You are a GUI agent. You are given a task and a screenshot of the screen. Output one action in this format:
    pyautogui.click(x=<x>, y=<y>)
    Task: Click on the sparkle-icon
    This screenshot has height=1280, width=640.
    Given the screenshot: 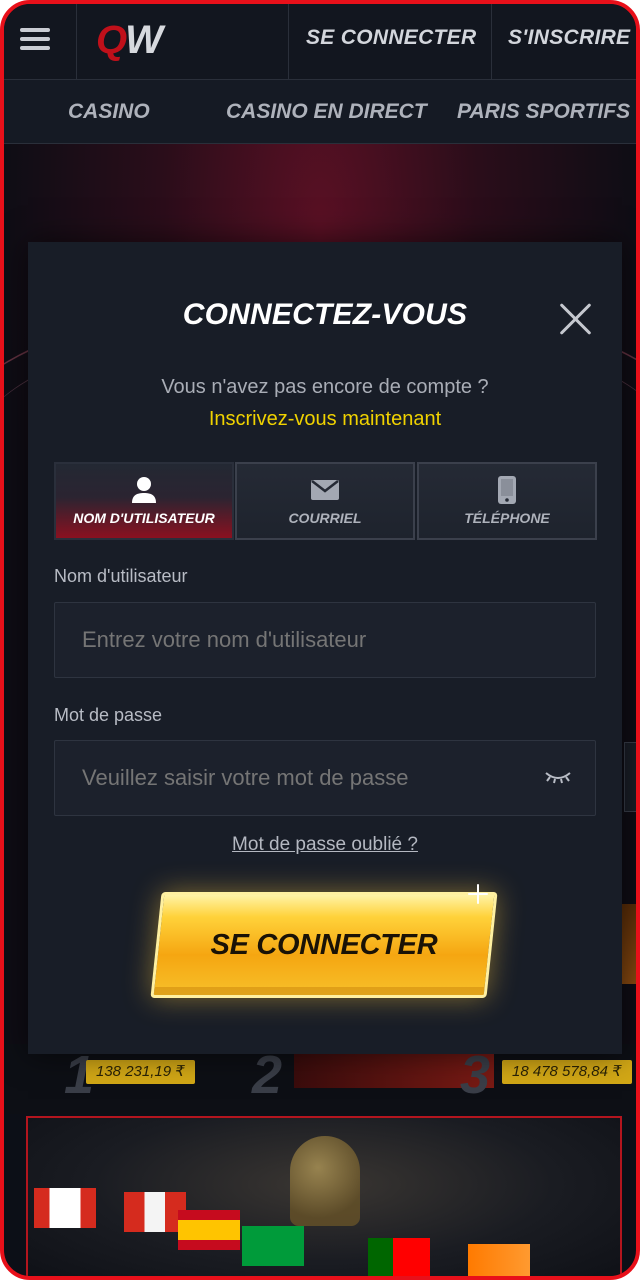 What is the action you would take?
    pyautogui.click(x=478, y=894)
    